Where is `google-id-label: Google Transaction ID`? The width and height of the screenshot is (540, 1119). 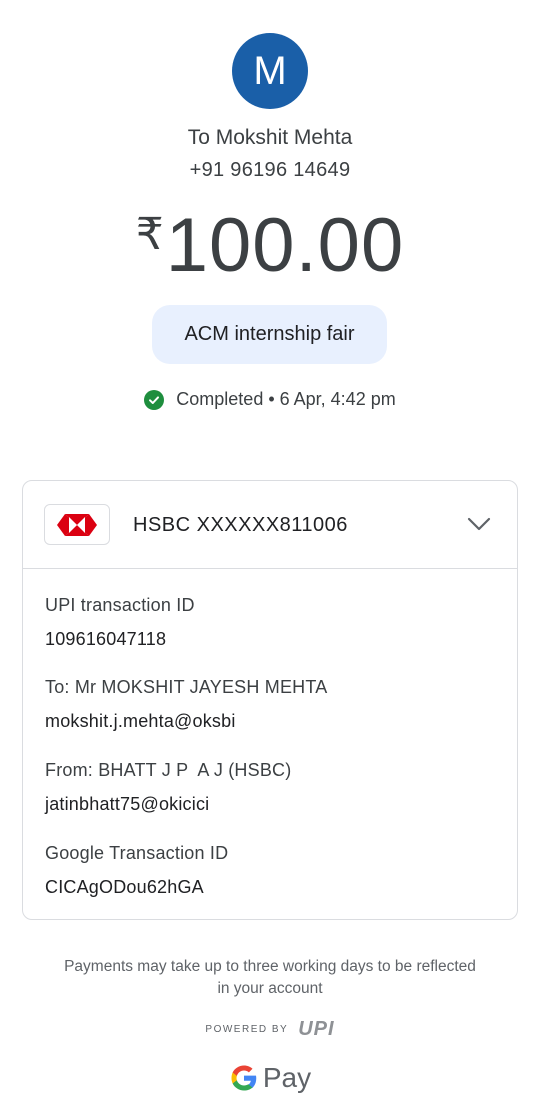 google-id-label: Google Transaction ID is located at coordinates (137, 853).